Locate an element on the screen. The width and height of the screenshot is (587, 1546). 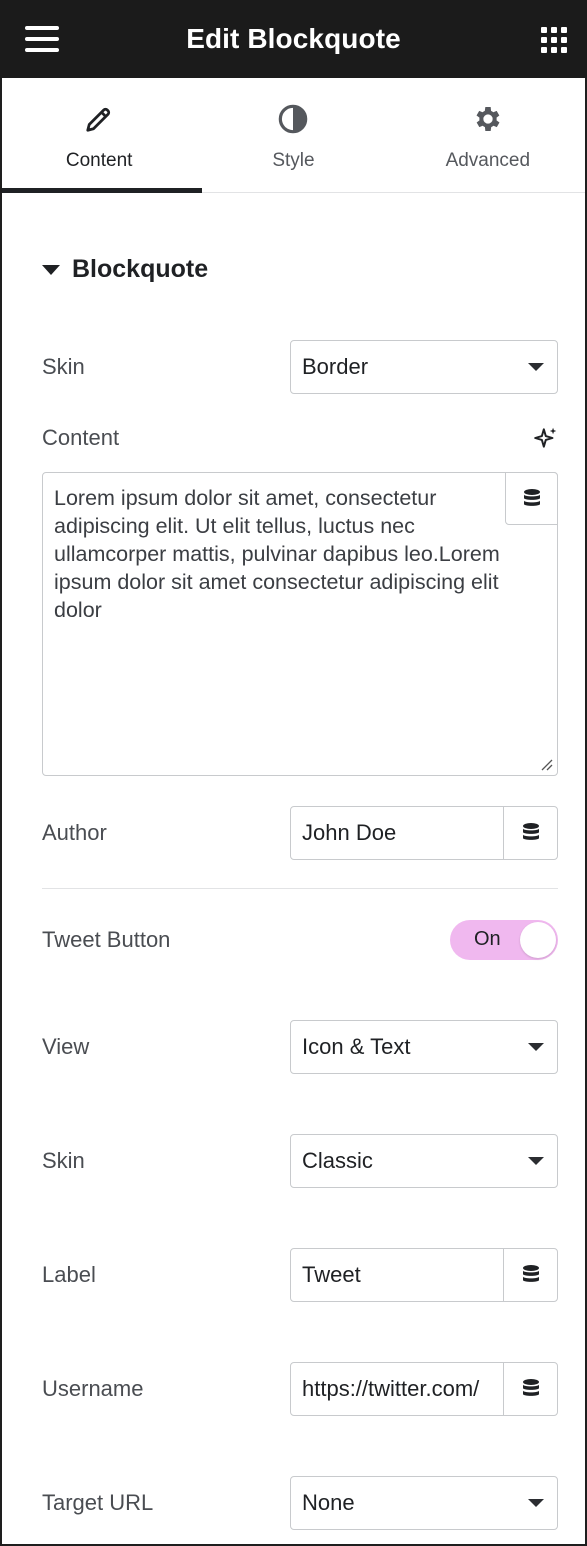
tab-label: Style is located at coordinates (293, 160).